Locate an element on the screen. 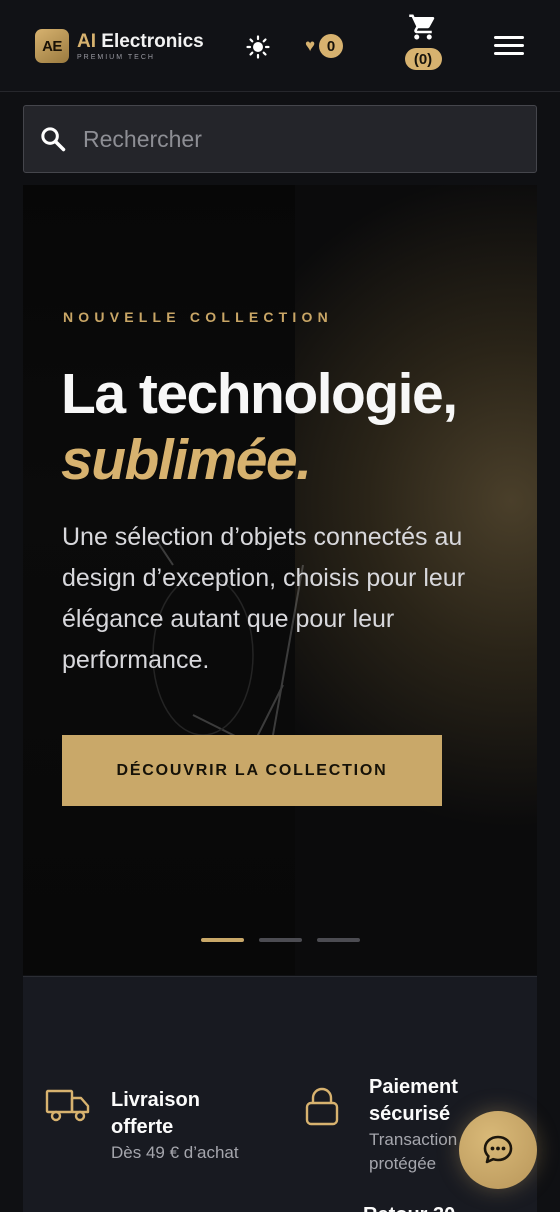  logo-text: AI Electronics PREMIUM TECH is located at coordinates (140, 45).